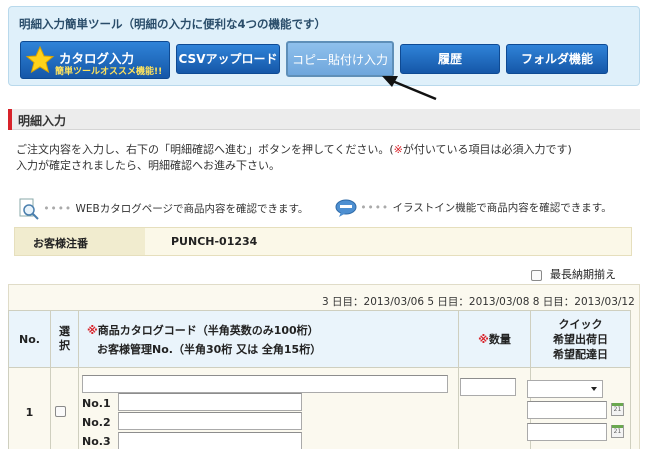 This screenshot has height=449, width=649. I want to click on section-accent-bar, so click(10, 119).